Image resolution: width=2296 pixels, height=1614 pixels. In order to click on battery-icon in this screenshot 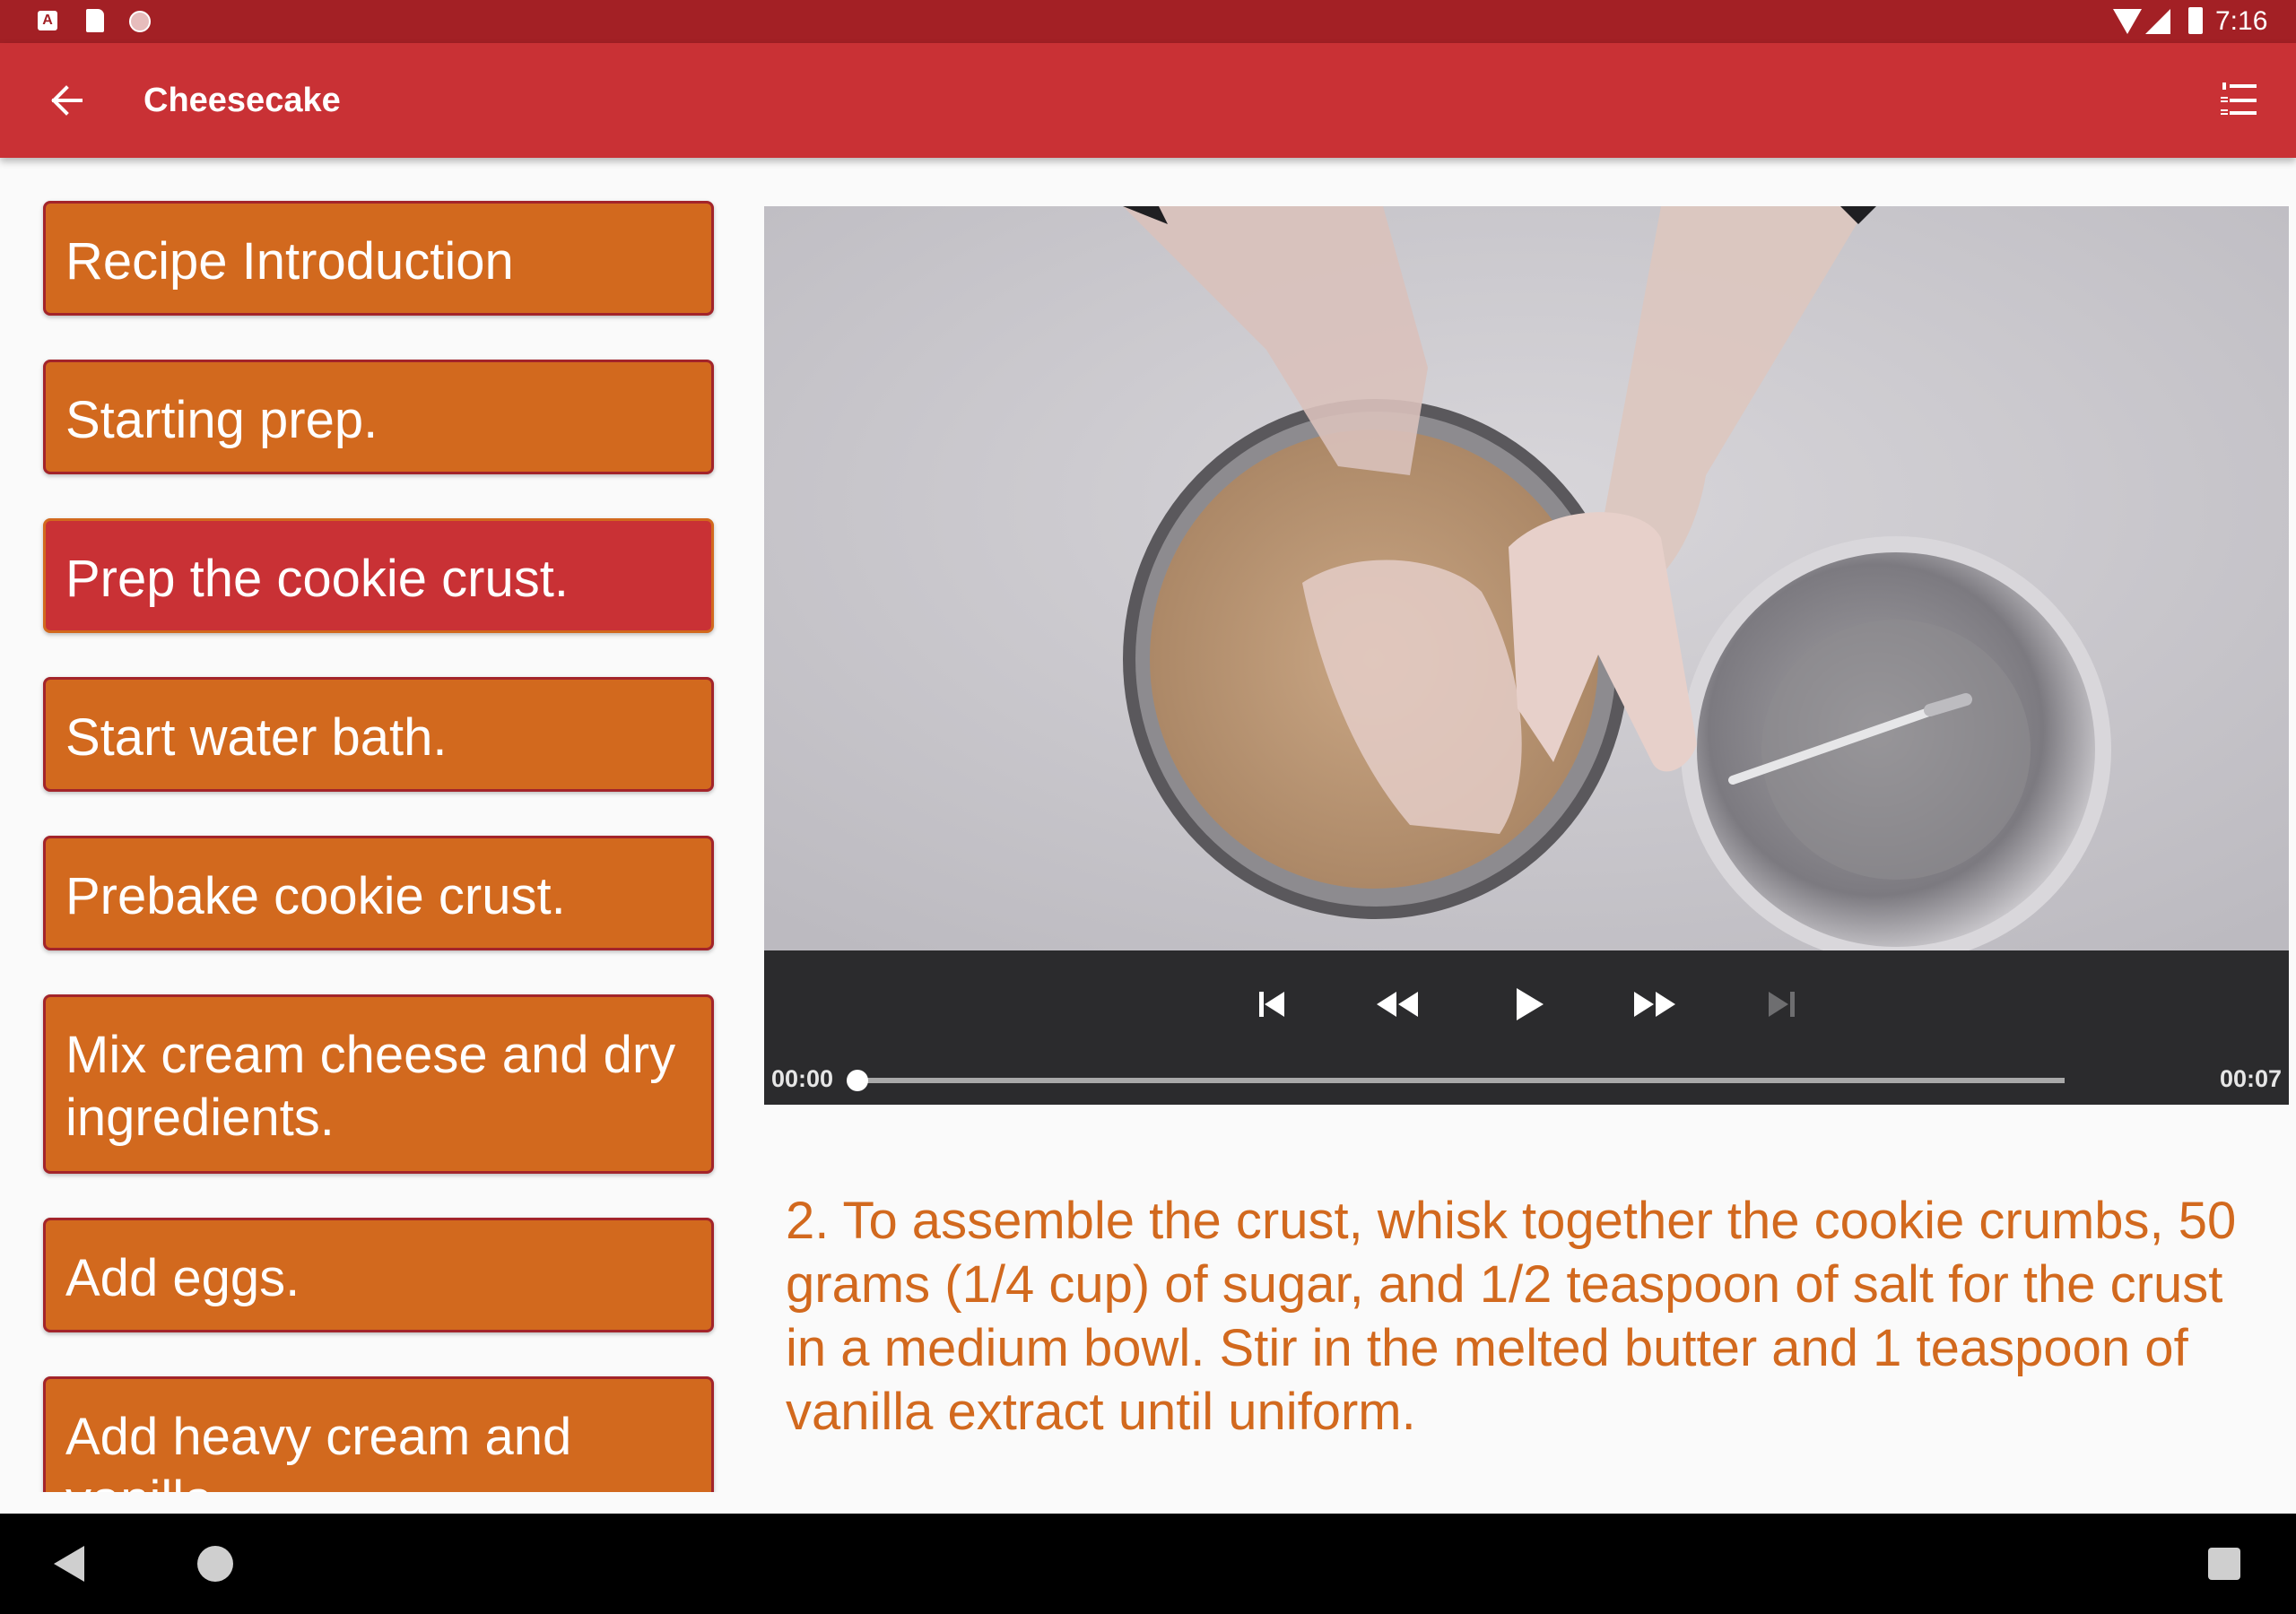, I will do `click(2195, 20)`.